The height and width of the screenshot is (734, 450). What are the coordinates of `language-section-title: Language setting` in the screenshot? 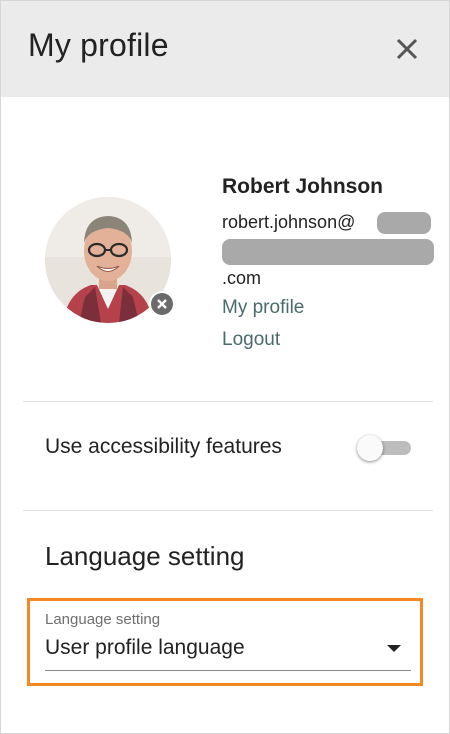 It's located at (145, 556).